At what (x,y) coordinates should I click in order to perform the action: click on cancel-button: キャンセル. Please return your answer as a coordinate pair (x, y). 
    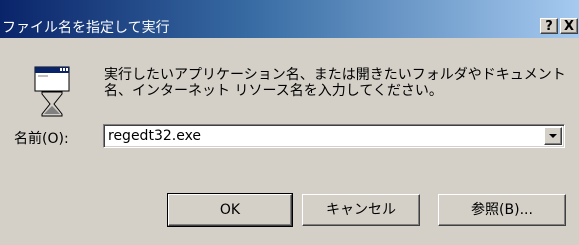
    Looking at the image, I should click on (361, 210).